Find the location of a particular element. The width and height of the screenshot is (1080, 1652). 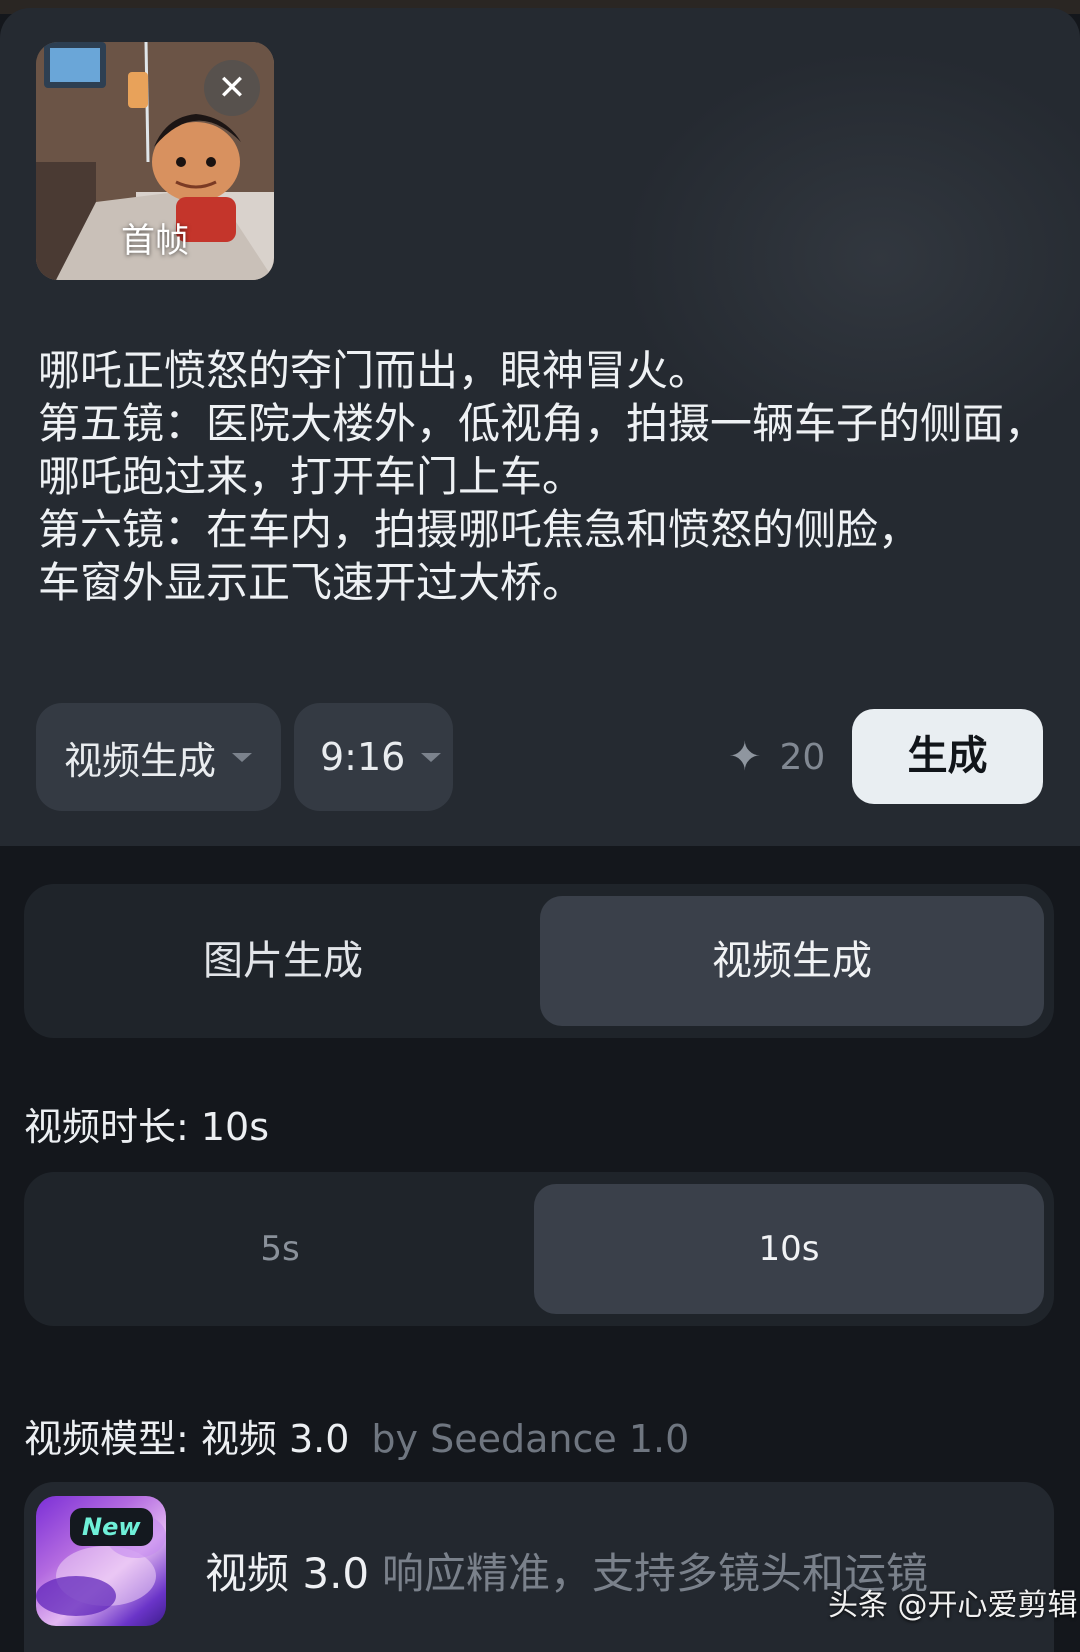

first-frame-thumbnail: ✕ 首帧 is located at coordinates (155, 161).